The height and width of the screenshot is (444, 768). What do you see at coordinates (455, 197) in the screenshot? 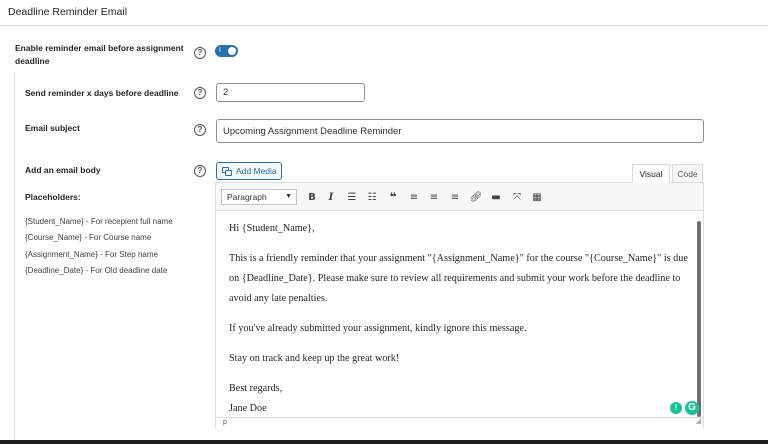
I see `align-right-icon: ≡` at bounding box center [455, 197].